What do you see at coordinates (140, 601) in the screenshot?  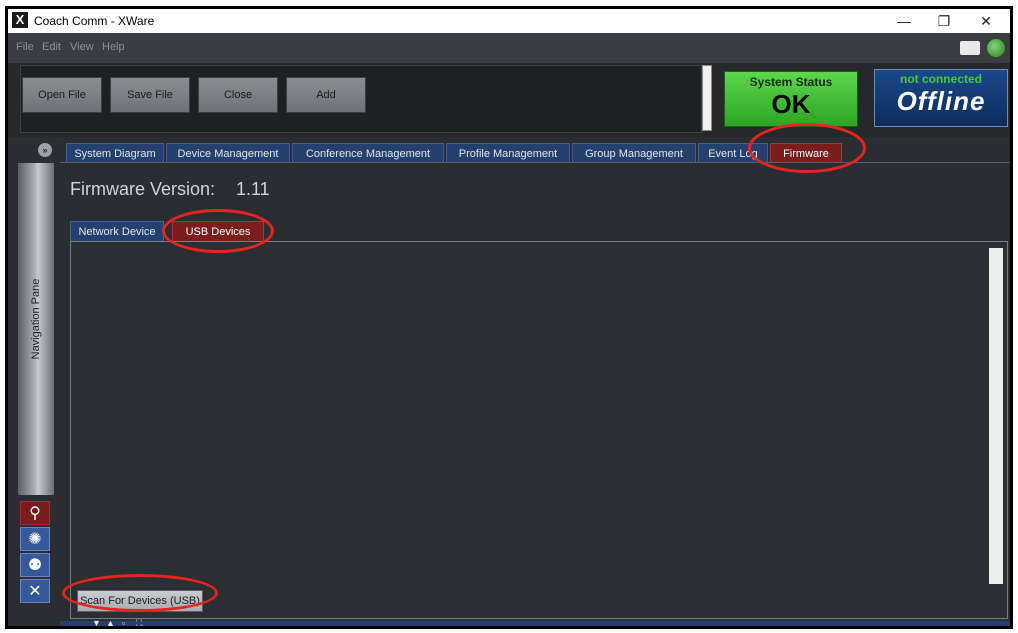 I see `scan-for-devices-button: Scan For Devices (USB)` at bounding box center [140, 601].